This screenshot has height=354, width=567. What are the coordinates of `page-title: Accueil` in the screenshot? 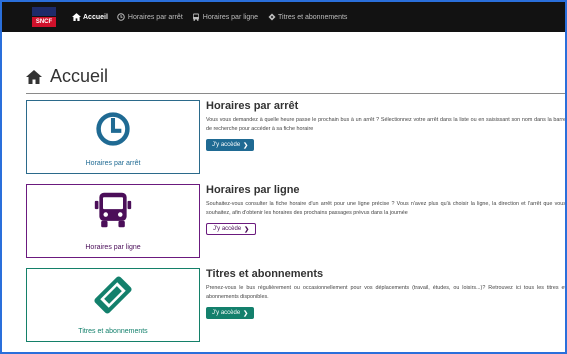 It's located at (295, 80).